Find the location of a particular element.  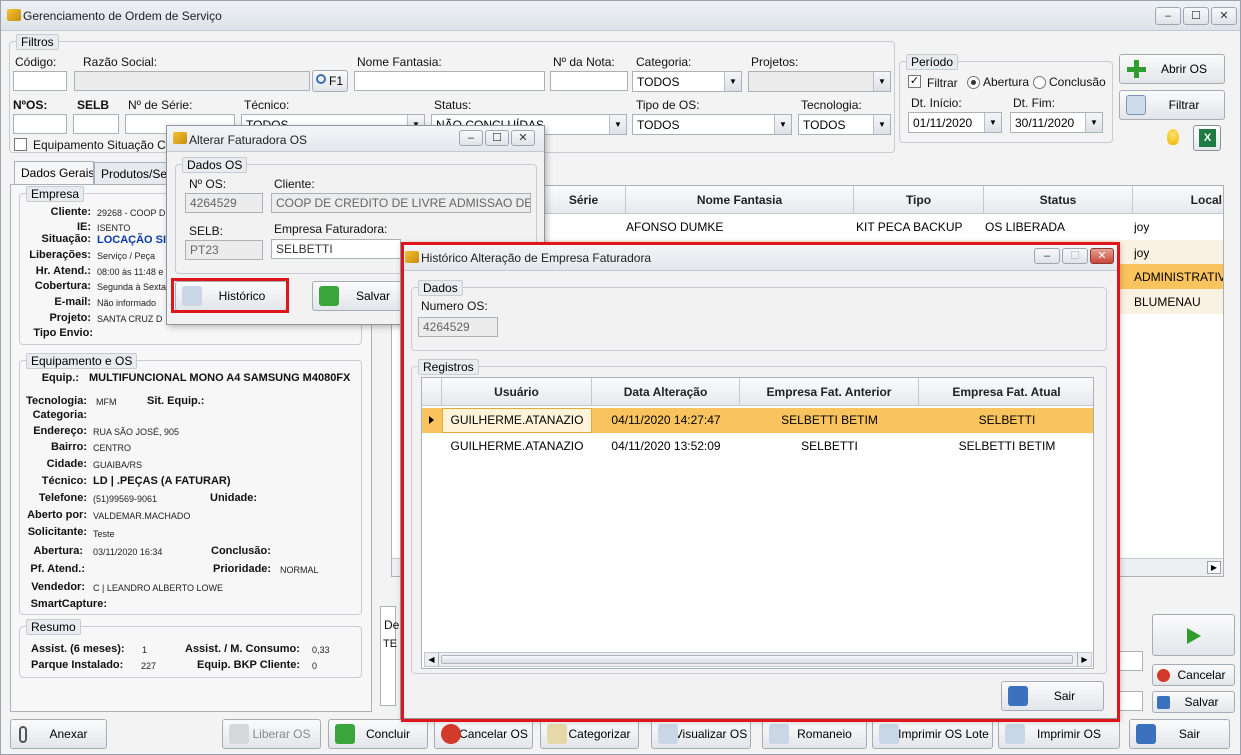

cobertura-value: Segunda à Sexta is located at coordinates (132, 287).